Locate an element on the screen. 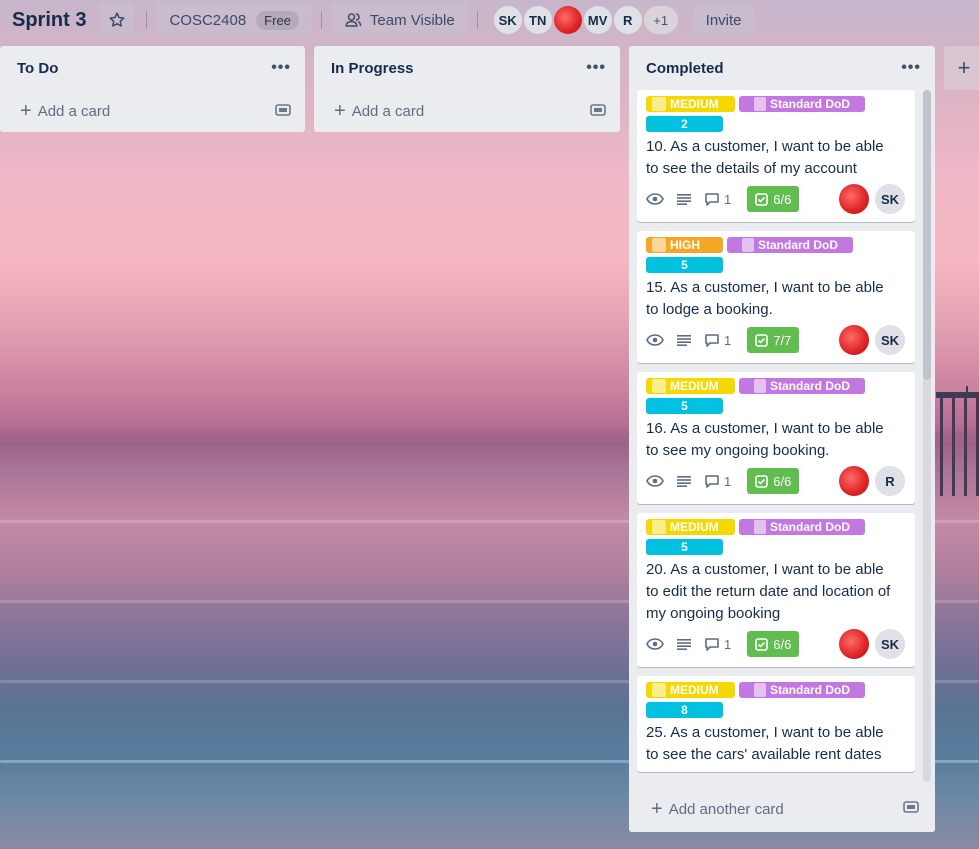  list-title: Completed is located at coordinates (685, 68).